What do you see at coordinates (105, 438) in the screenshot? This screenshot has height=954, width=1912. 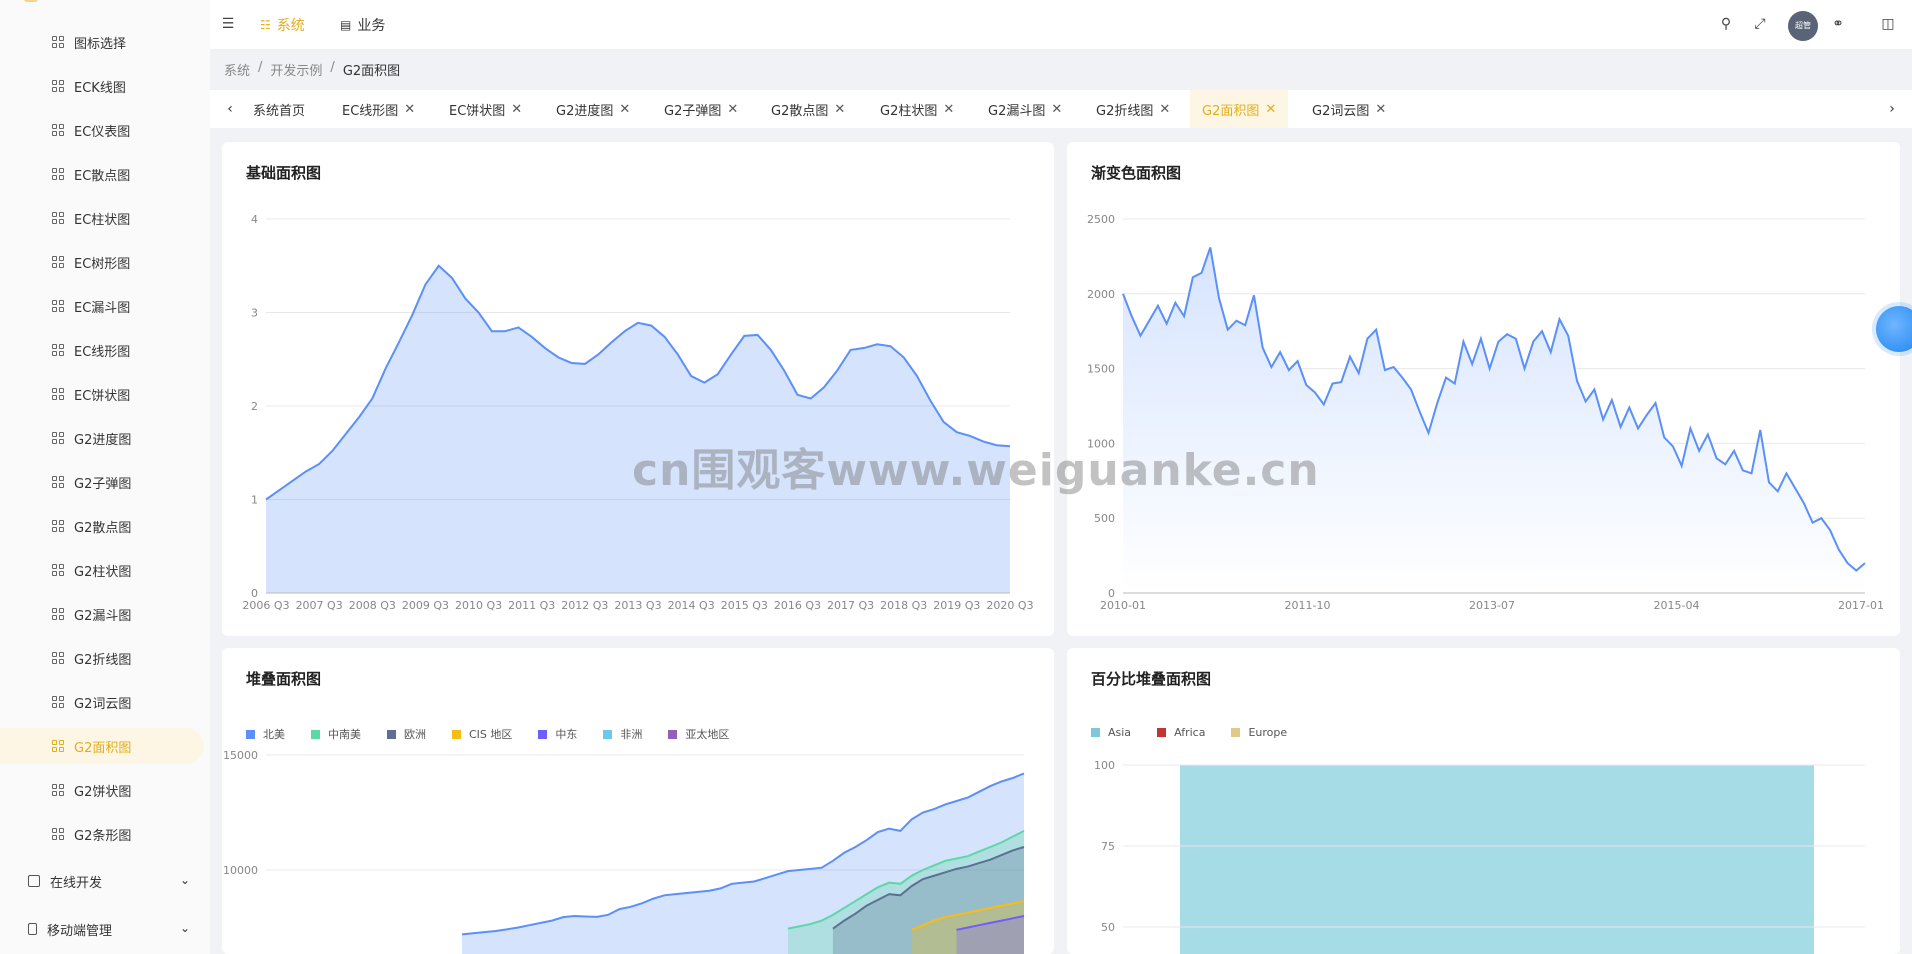 I see `sidebar-item: G2进度图` at bounding box center [105, 438].